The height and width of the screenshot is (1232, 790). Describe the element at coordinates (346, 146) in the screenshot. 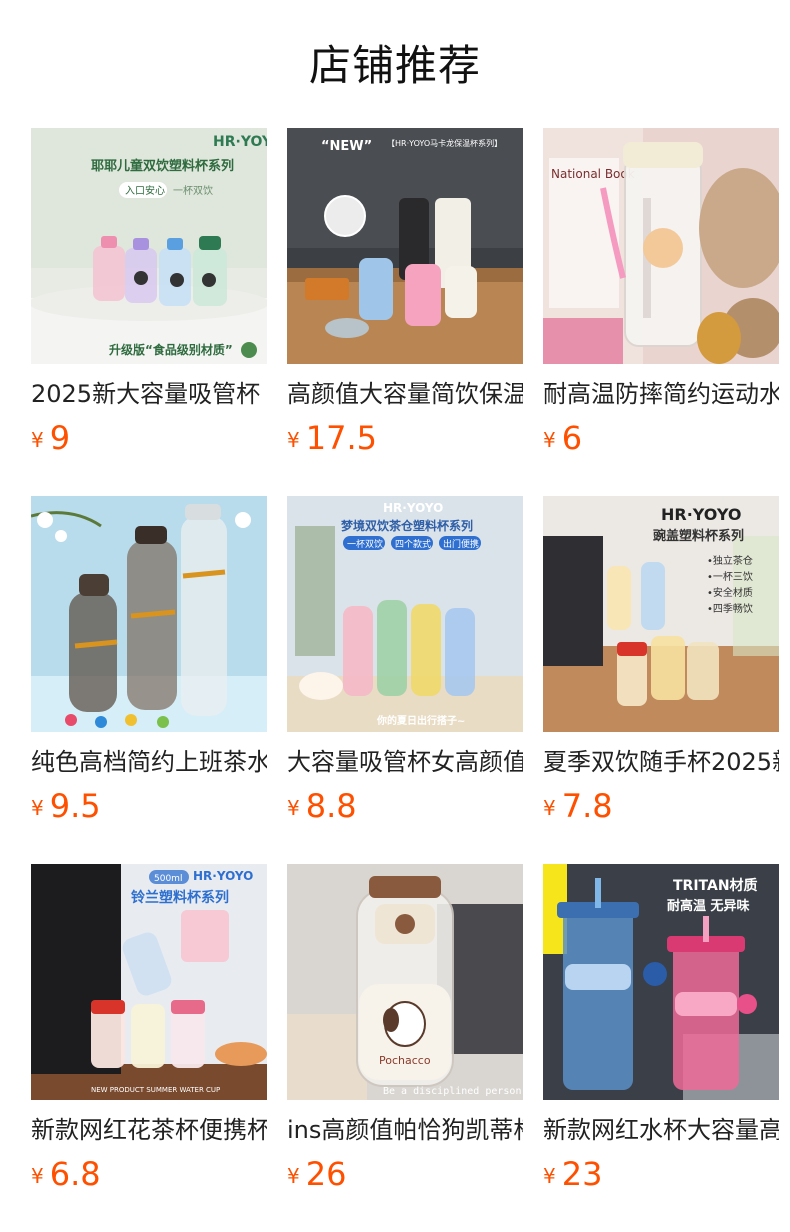

I see `image-badge-text: “NEW”` at that location.